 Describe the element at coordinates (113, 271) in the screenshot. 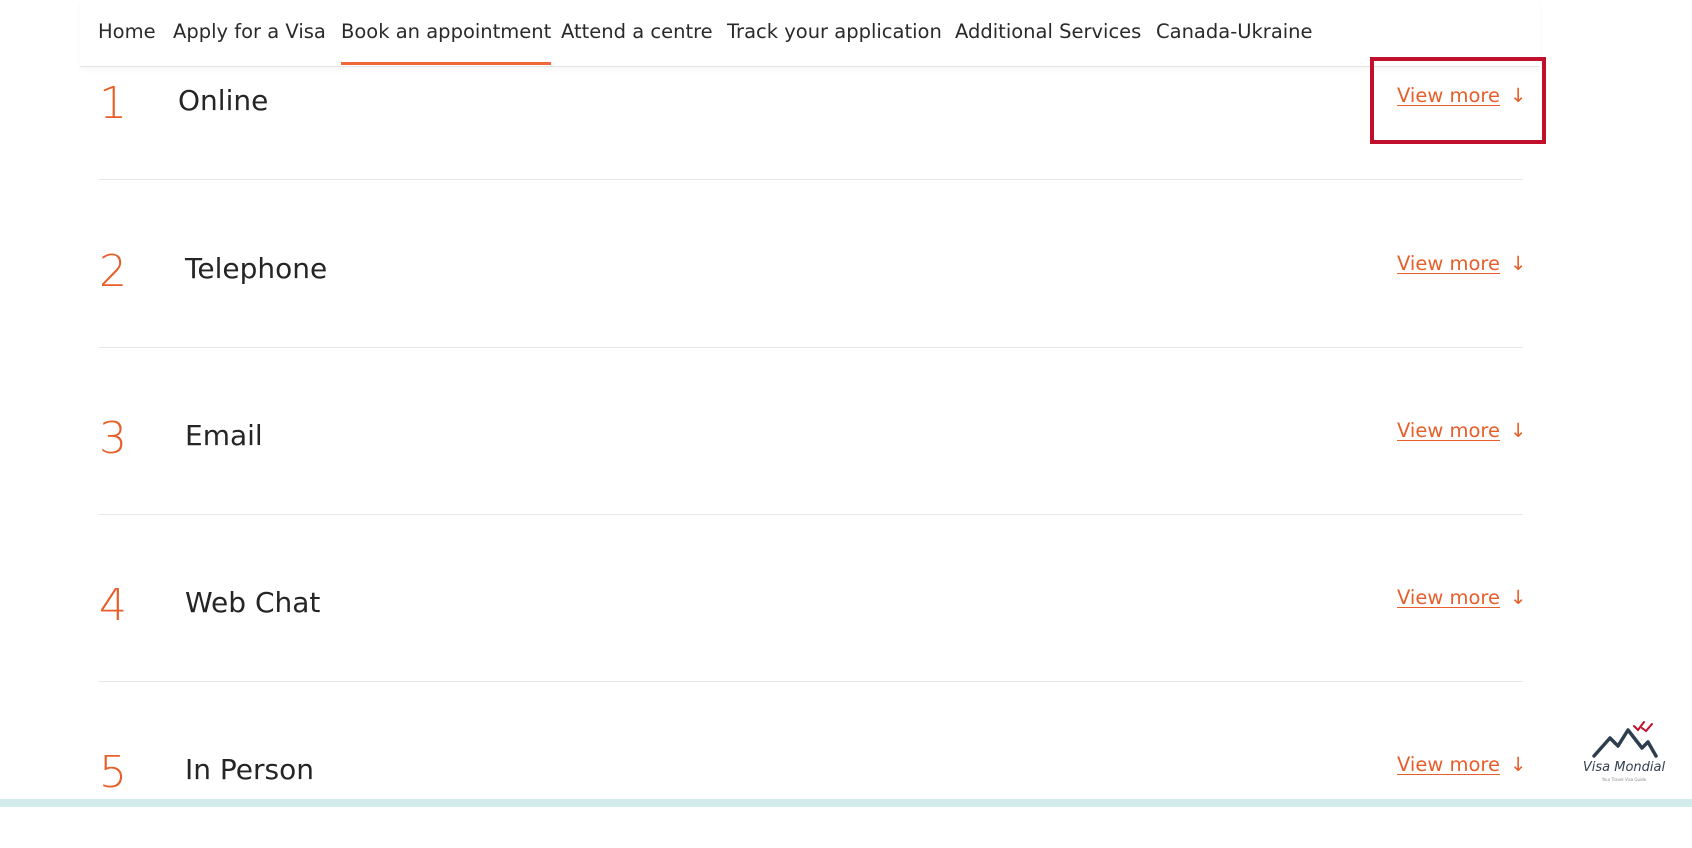

I see `method-number: 2` at that location.